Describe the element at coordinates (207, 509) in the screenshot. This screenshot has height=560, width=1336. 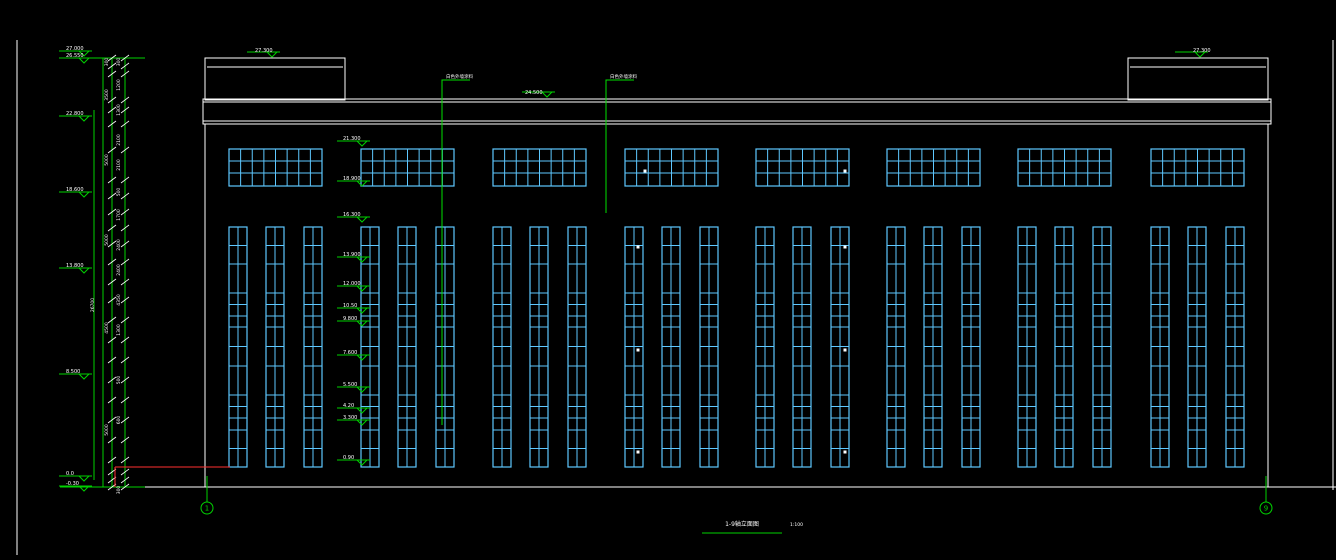
I see `axis-label-1: 1` at that location.